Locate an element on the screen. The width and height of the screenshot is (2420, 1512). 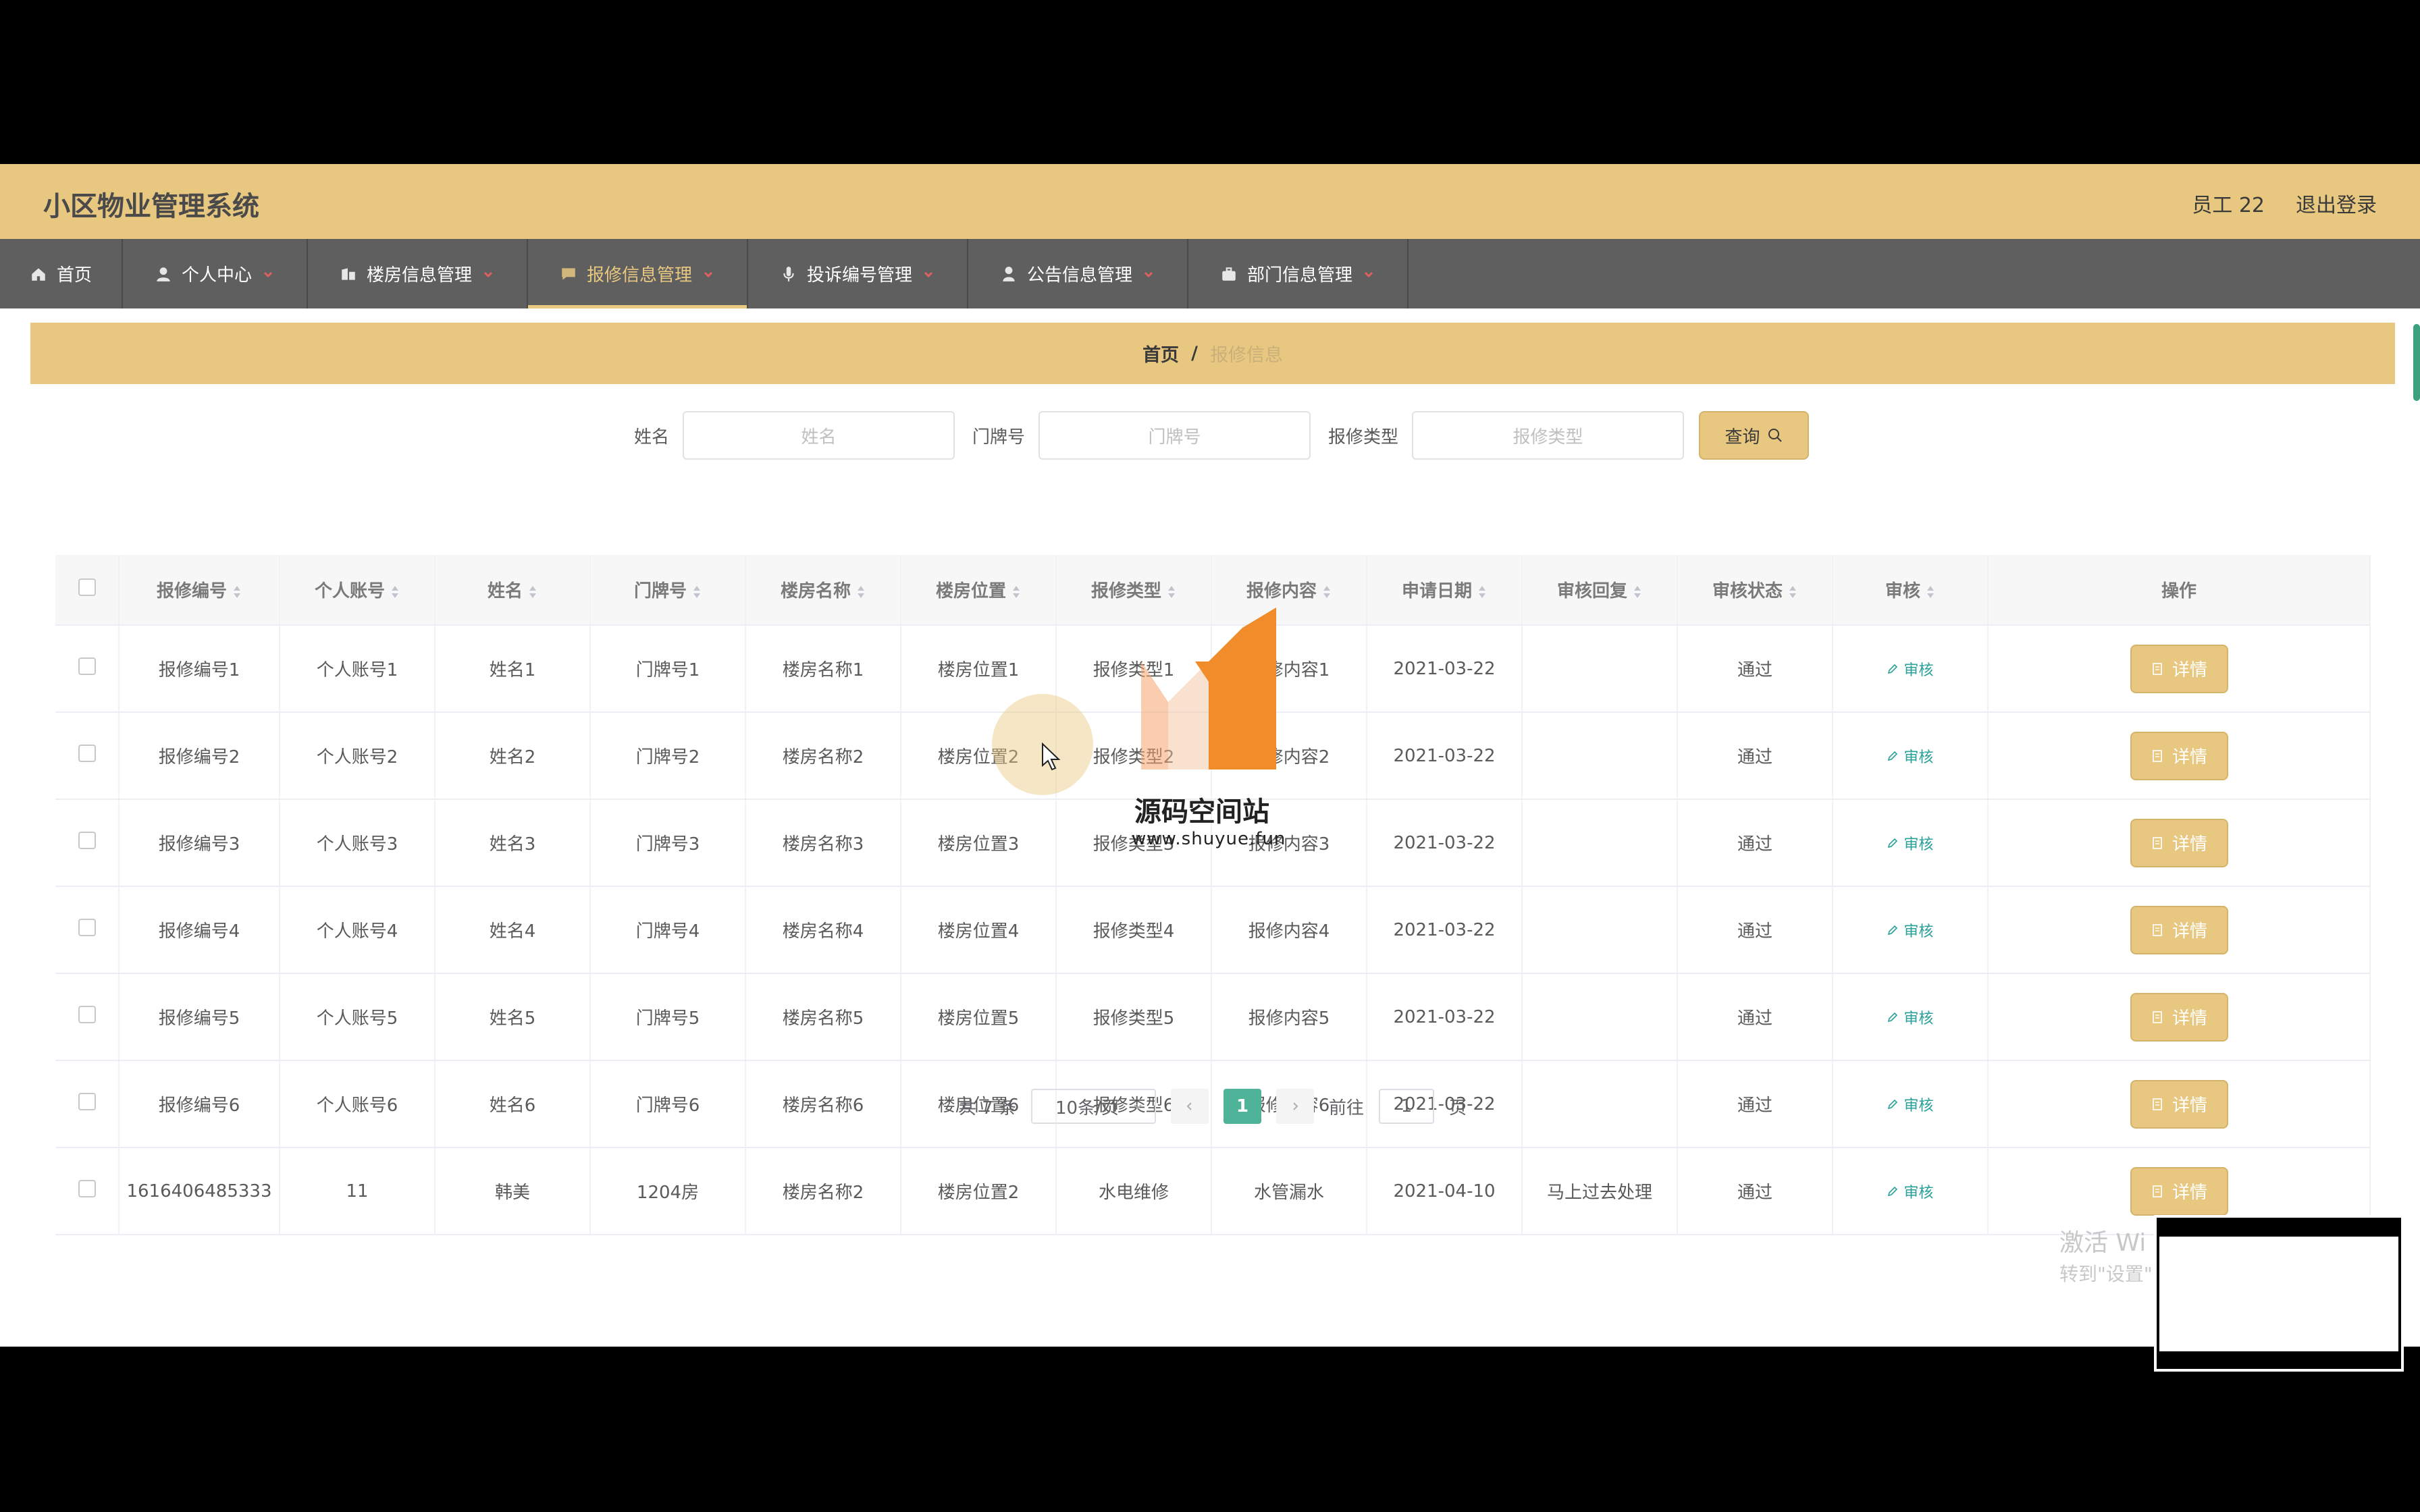
name-input: 姓名 is located at coordinates (818, 435).